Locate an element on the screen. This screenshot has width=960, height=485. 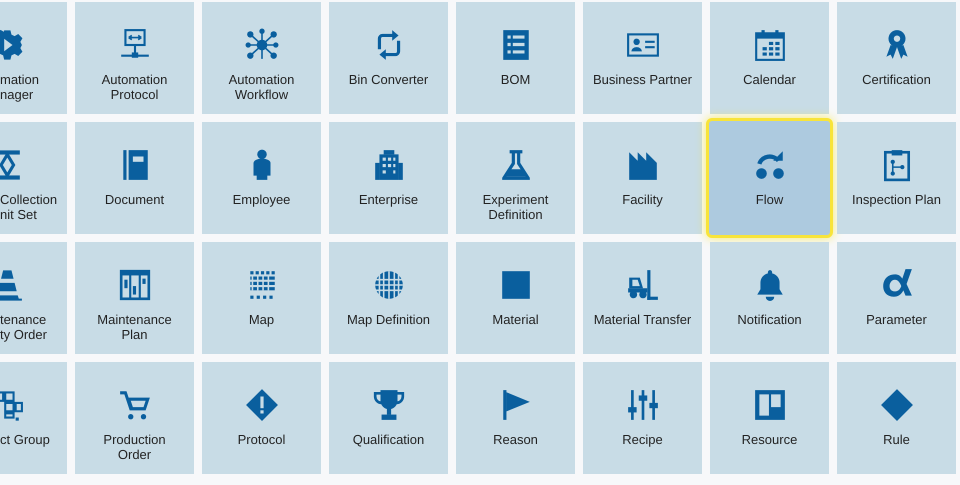
trophy-icon is located at coordinates (389, 405).